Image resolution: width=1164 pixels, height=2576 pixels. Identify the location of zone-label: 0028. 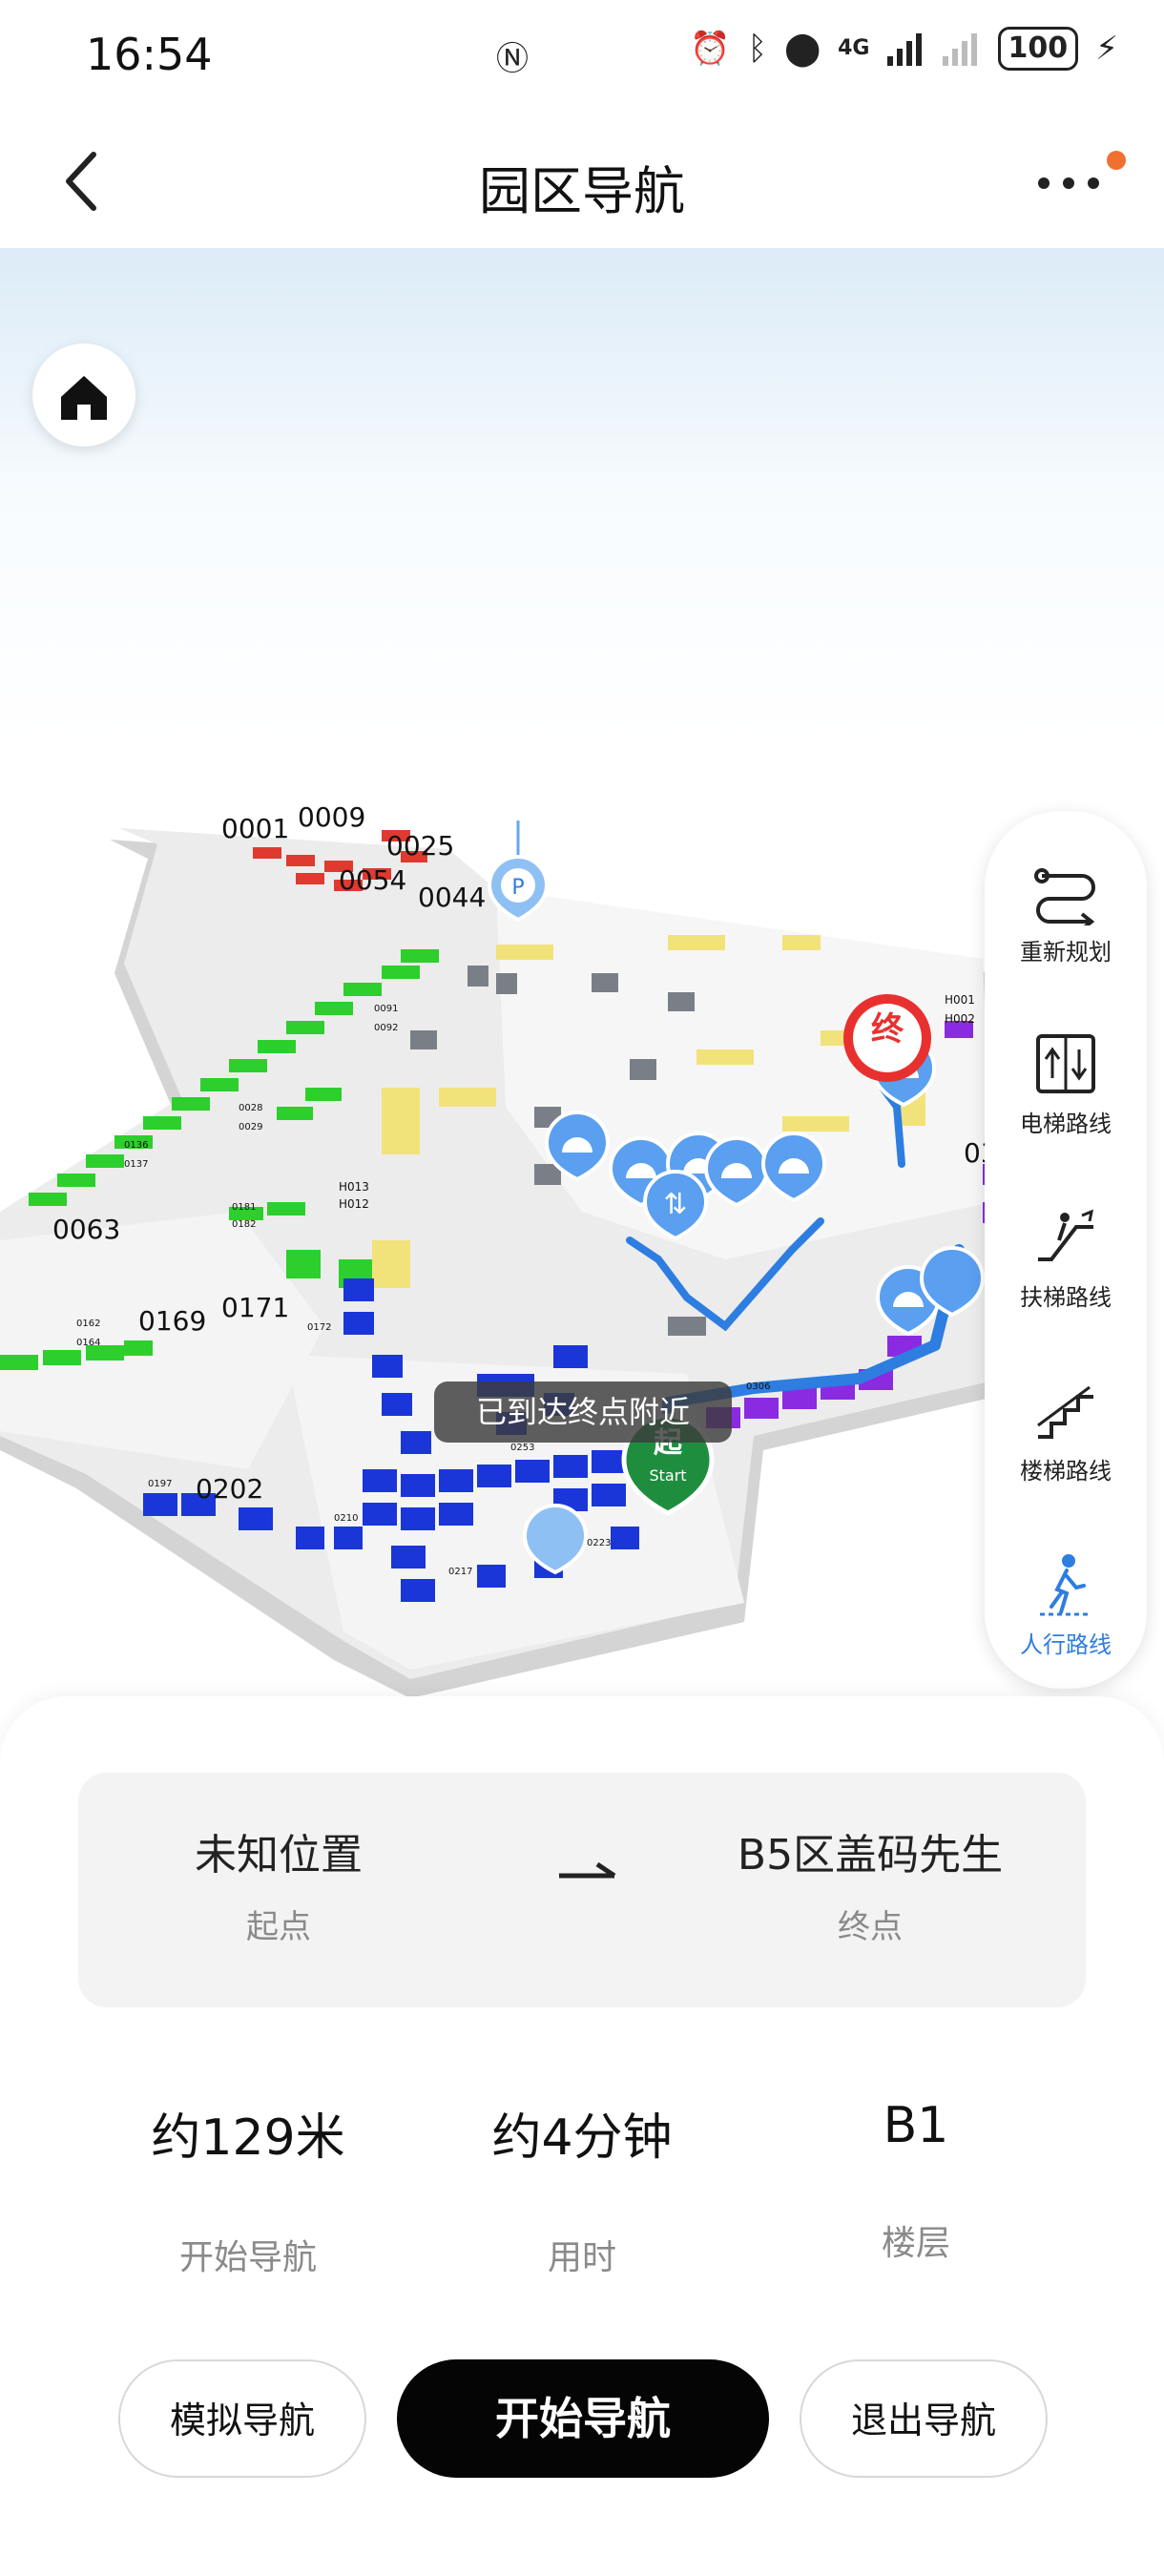
(251, 1108).